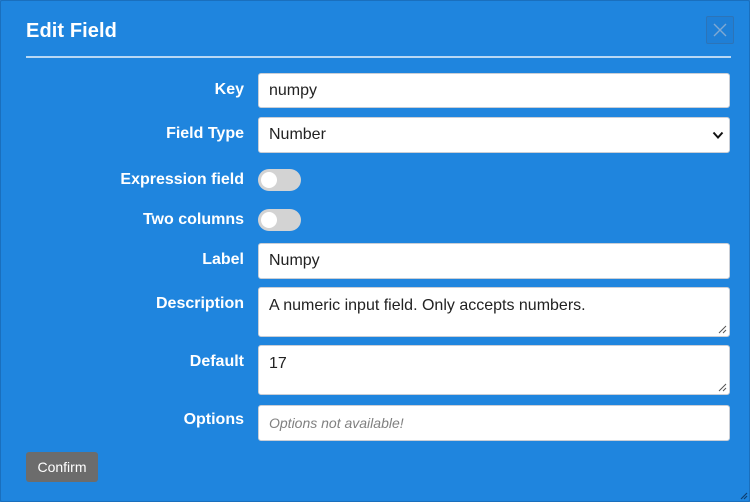 The width and height of the screenshot is (750, 502). I want to click on label-input: Numpy, so click(494, 261).